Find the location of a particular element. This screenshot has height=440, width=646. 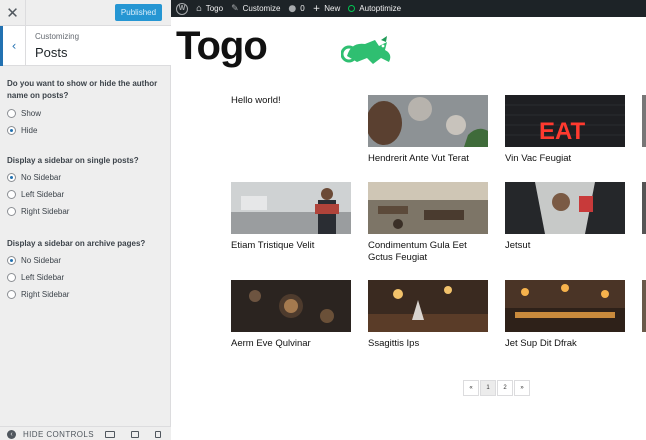

post-card: EAT Vin Vac Feugiat is located at coordinates (565, 130).